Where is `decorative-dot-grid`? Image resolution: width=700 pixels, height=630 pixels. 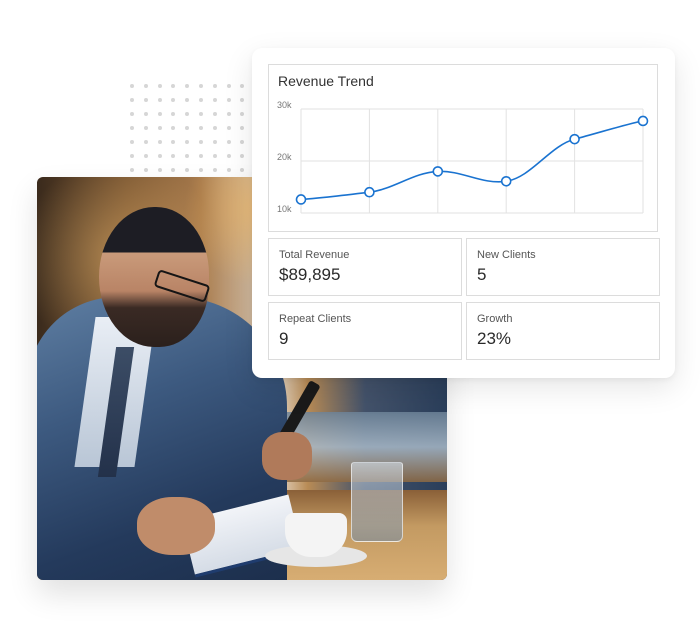
decorative-dot-grid is located at coordinates (189, 129).